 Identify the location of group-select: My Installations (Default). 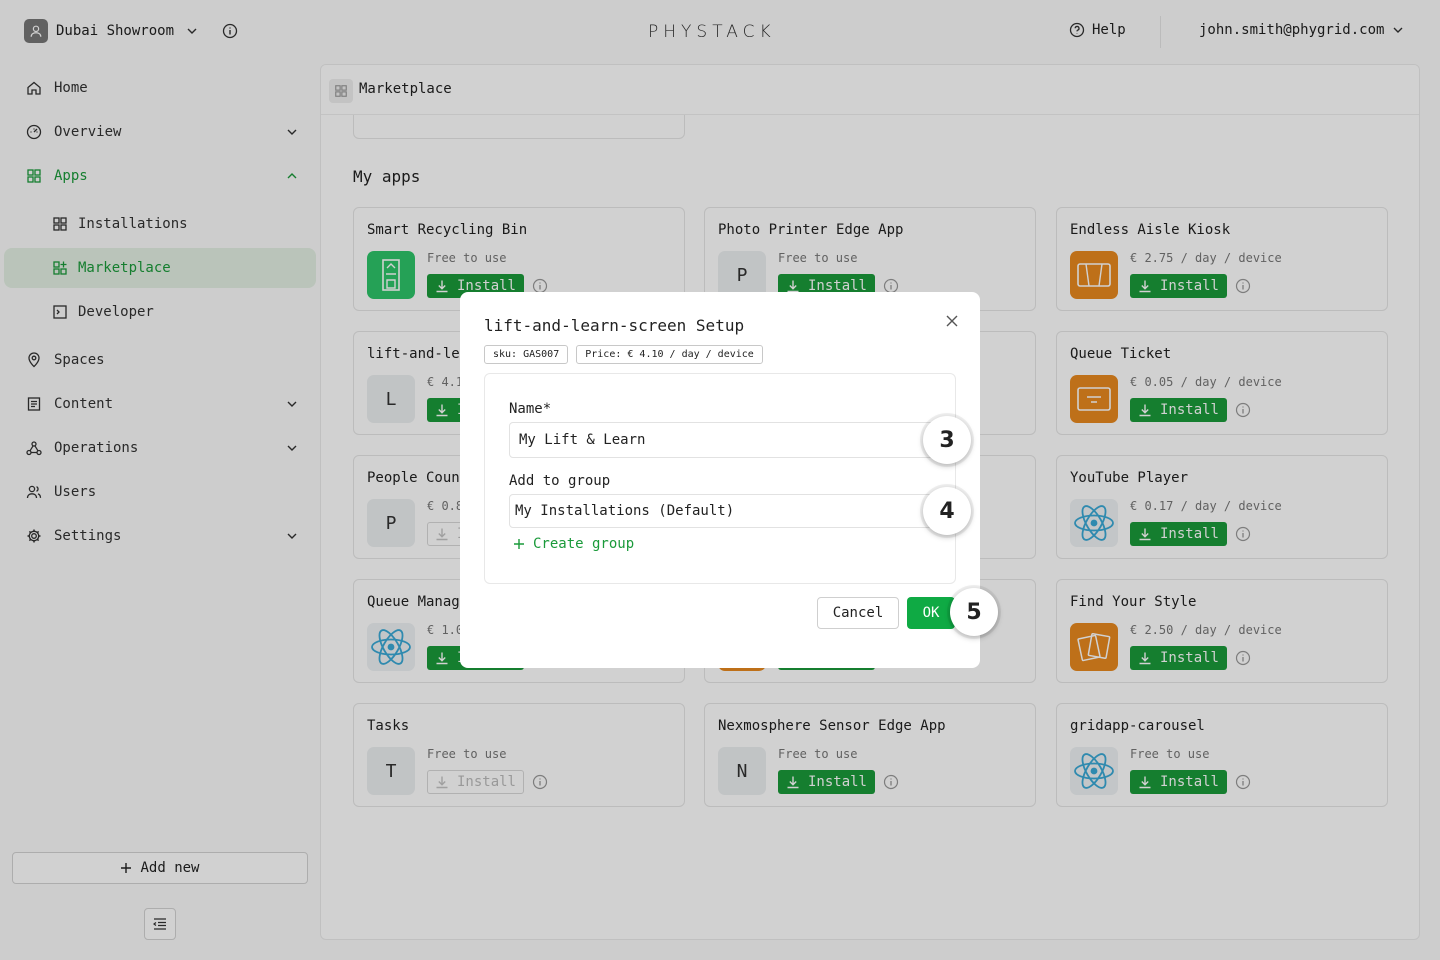
(725, 511).